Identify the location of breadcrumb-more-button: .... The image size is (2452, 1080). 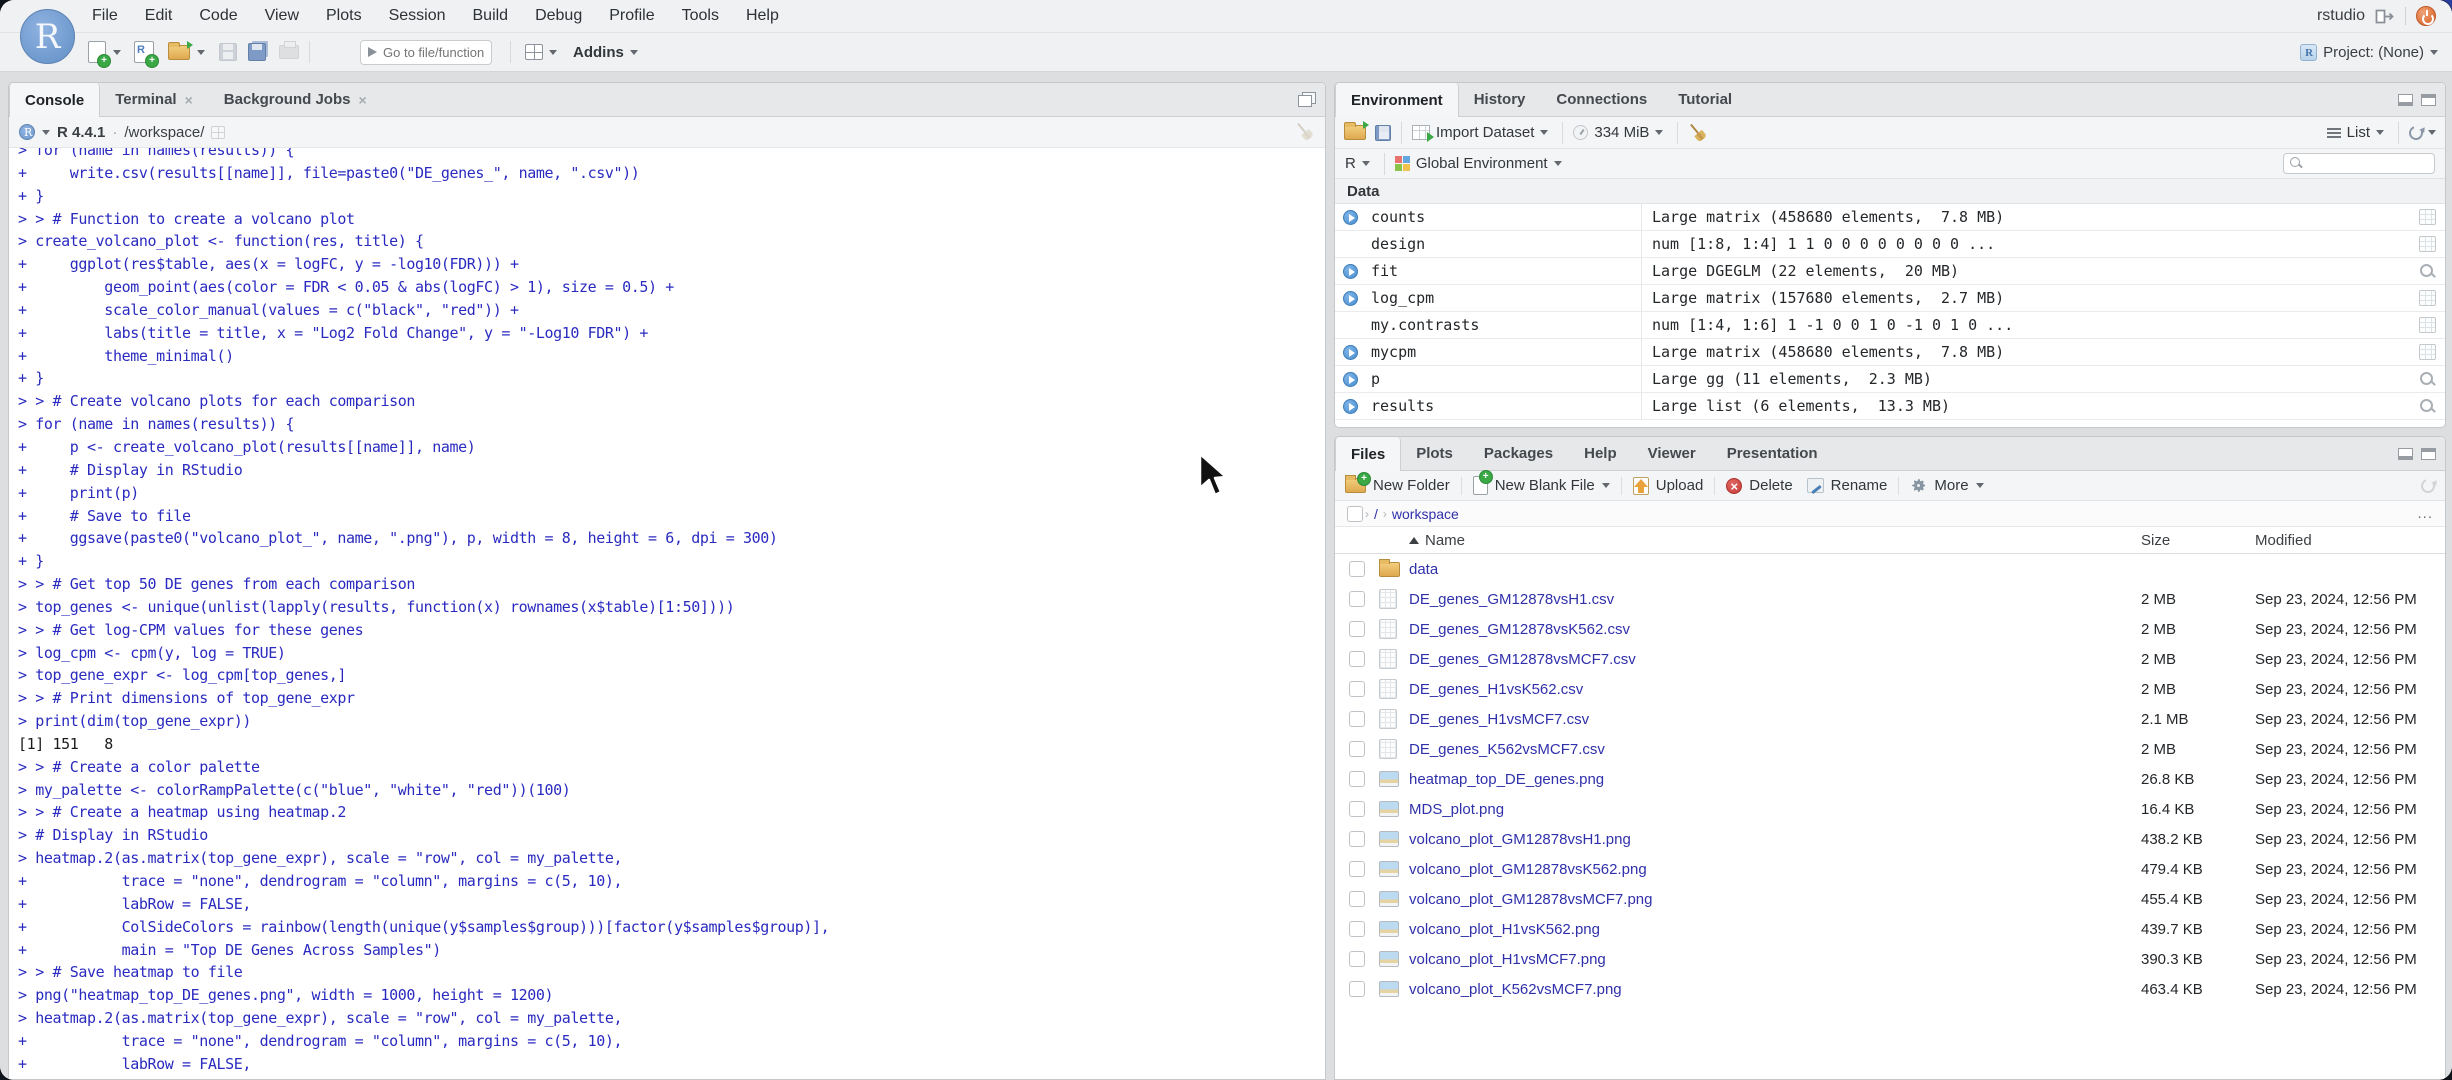
(2425, 513).